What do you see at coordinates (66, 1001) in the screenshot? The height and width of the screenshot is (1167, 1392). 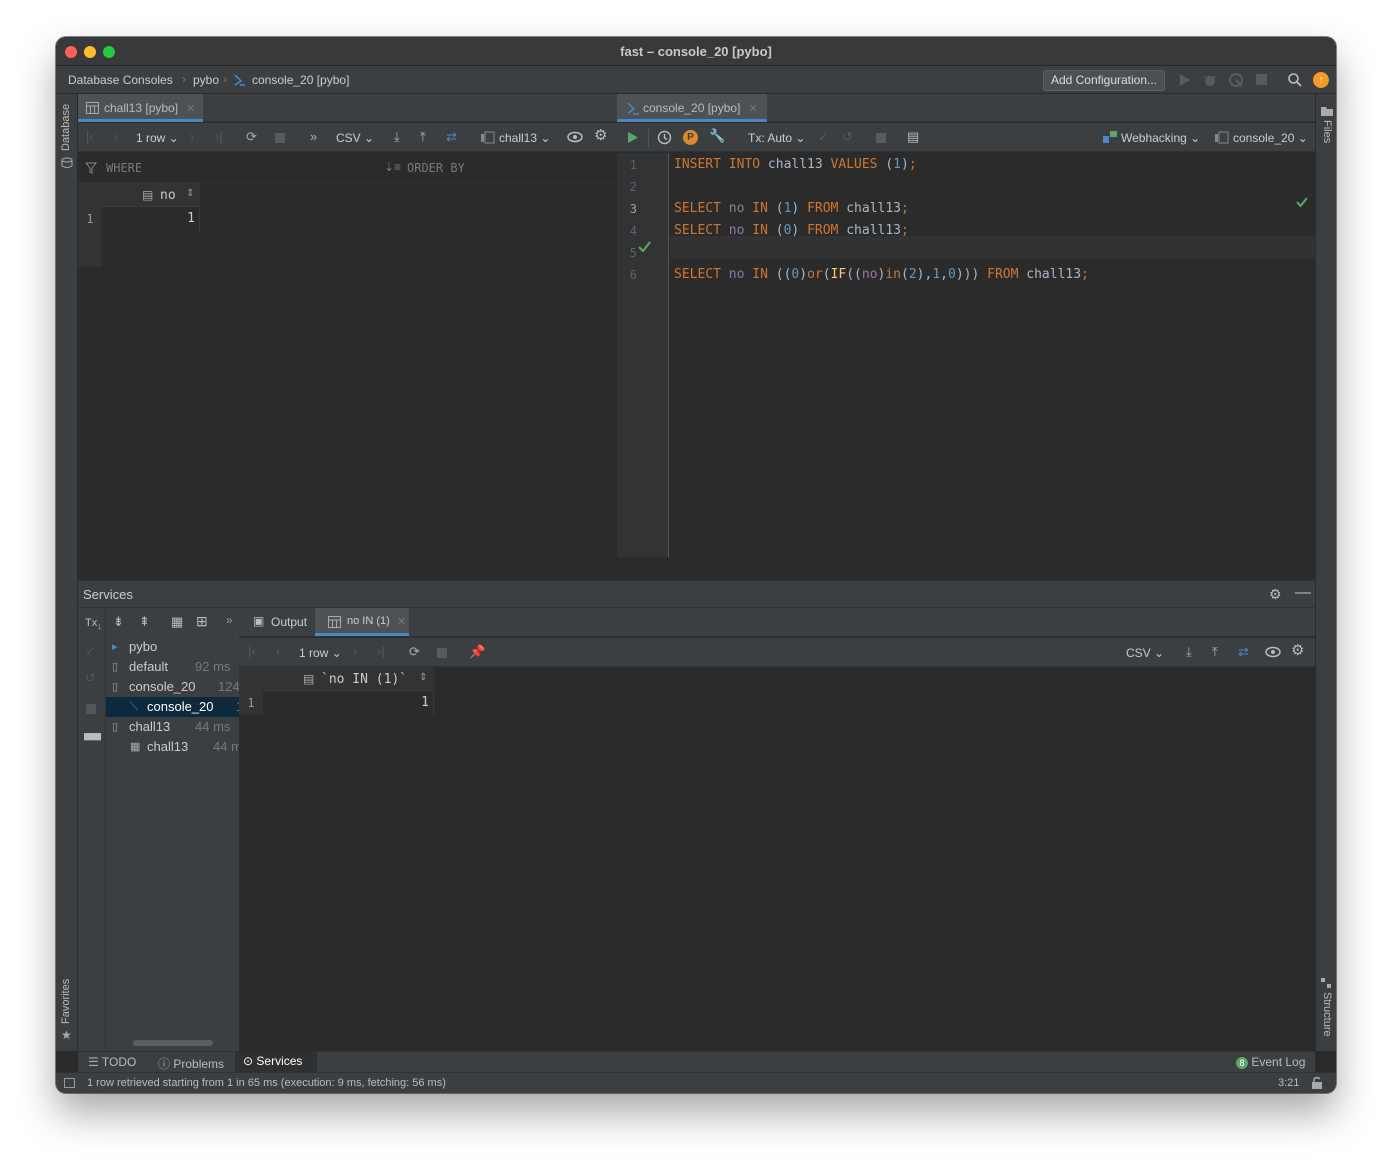 I see `favorites-tool-window-button: Favorites` at bounding box center [66, 1001].